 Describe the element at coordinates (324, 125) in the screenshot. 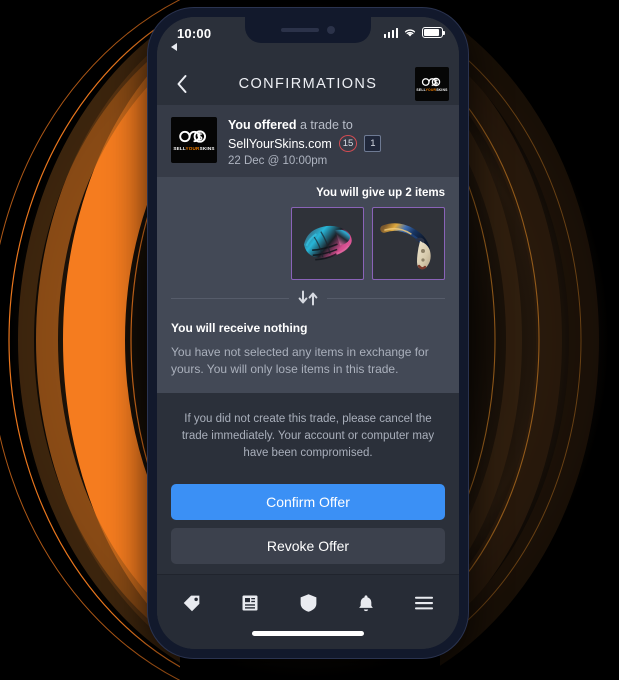

I see `trade-action-rest: a trade to` at that location.